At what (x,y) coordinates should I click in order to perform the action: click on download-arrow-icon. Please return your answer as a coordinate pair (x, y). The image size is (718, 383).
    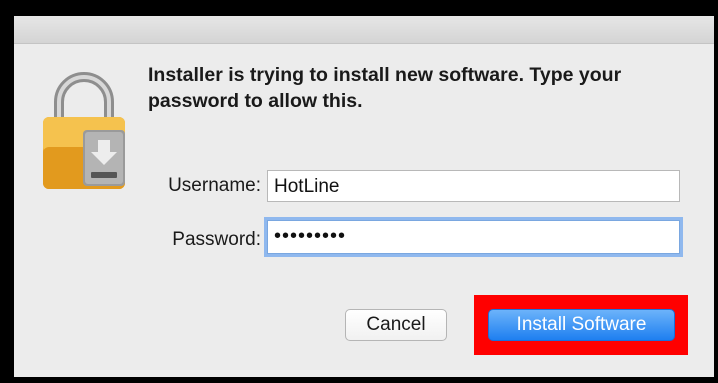
    Looking at the image, I should click on (104, 158).